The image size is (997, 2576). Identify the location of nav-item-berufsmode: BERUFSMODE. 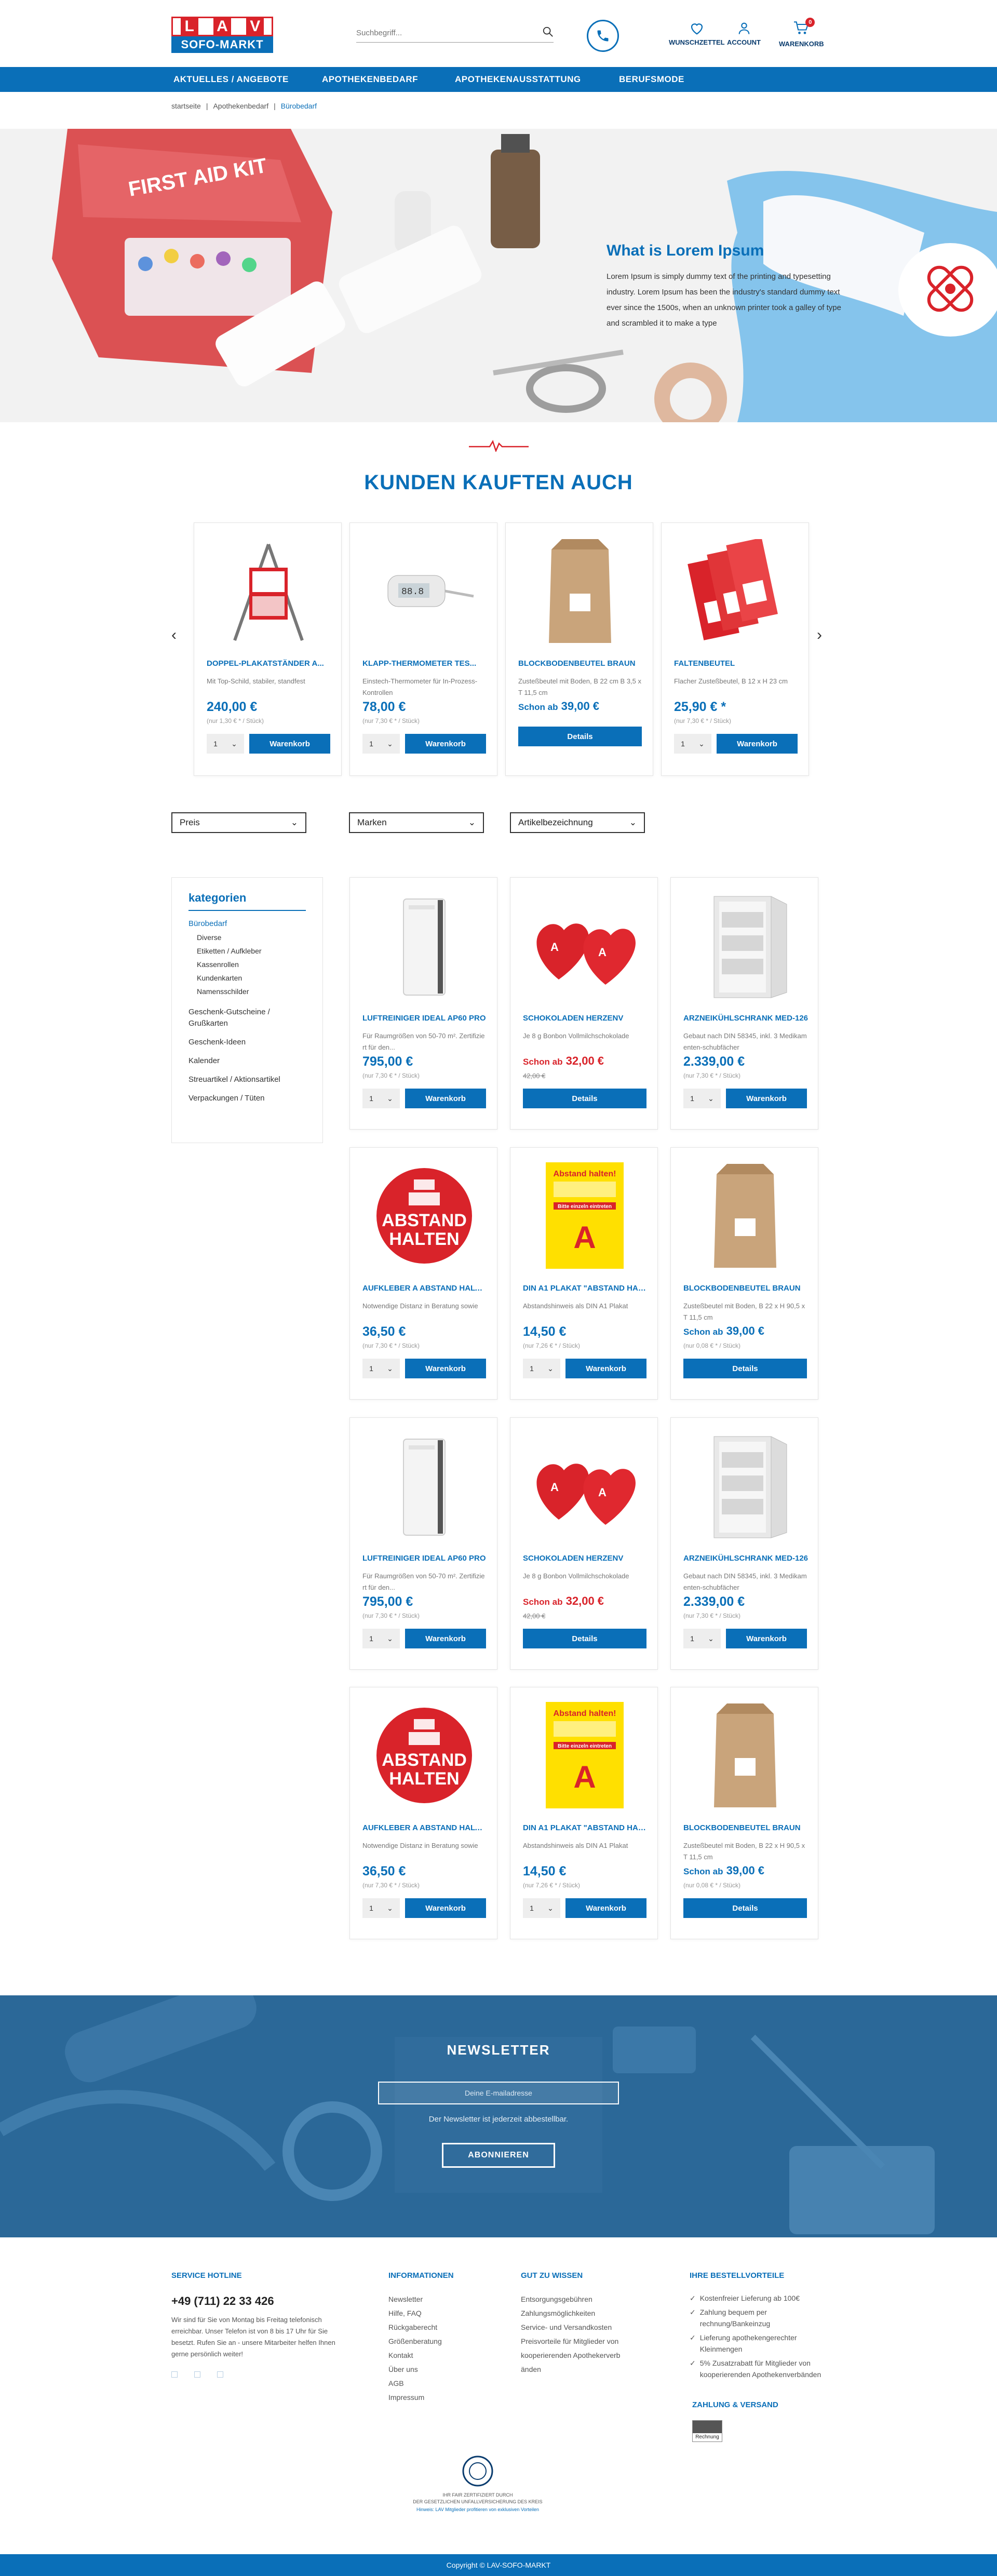
(651, 80).